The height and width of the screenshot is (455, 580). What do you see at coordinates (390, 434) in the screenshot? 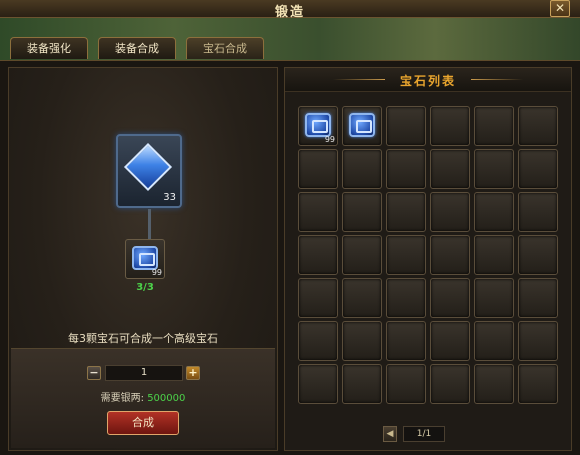
I see `prev-page-button: ◀` at bounding box center [390, 434].